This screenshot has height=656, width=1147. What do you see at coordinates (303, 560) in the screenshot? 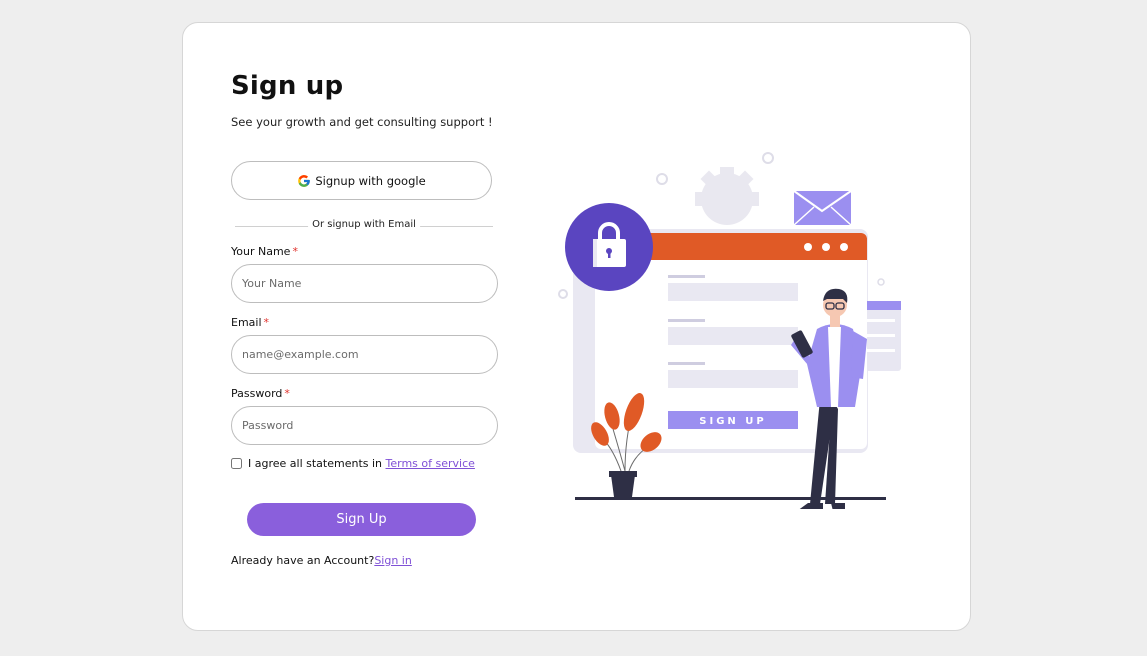
I see `account-text: Already have an Account?` at bounding box center [303, 560].